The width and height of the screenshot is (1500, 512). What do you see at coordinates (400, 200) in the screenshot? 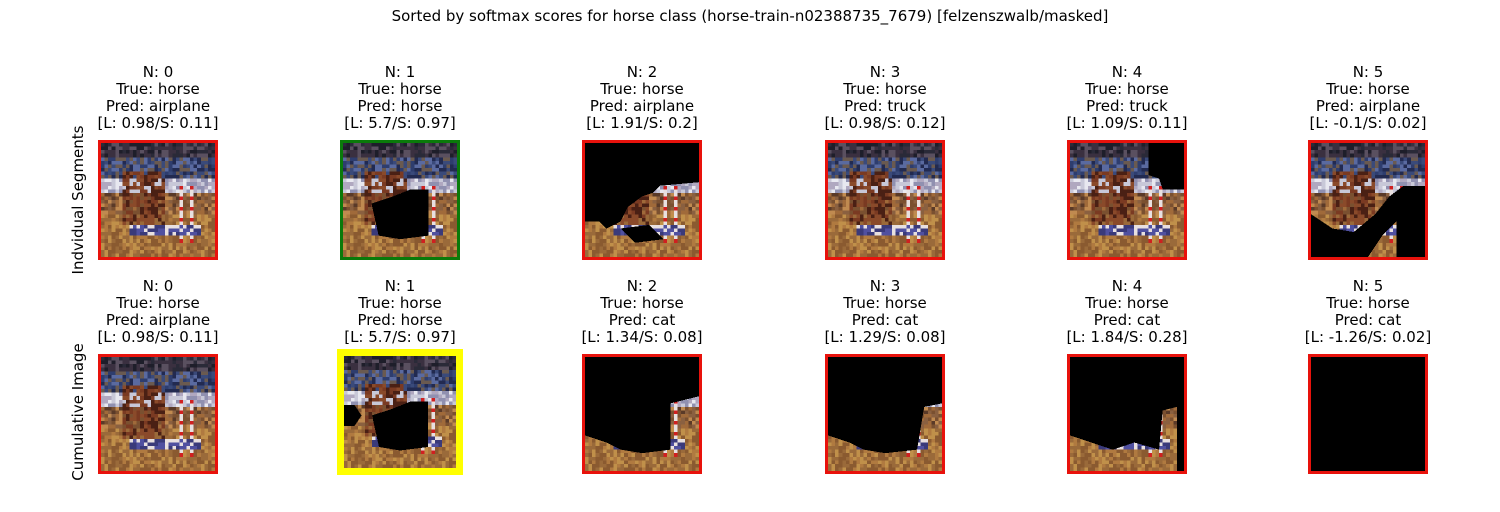
I see `segment-image-row0-col1` at bounding box center [400, 200].